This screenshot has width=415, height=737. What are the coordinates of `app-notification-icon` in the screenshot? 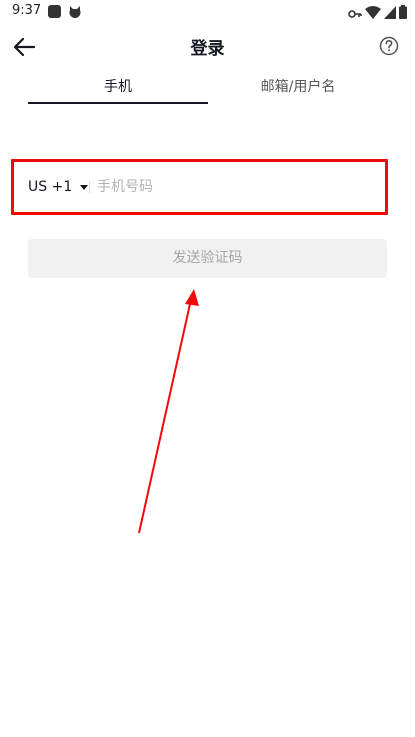 It's located at (54, 11).